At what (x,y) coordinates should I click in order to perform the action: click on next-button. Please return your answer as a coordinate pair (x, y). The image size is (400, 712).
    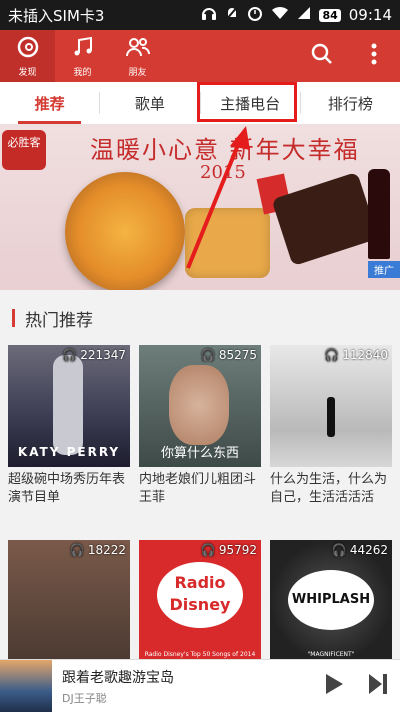
    Looking at the image, I should click on (378, 686).